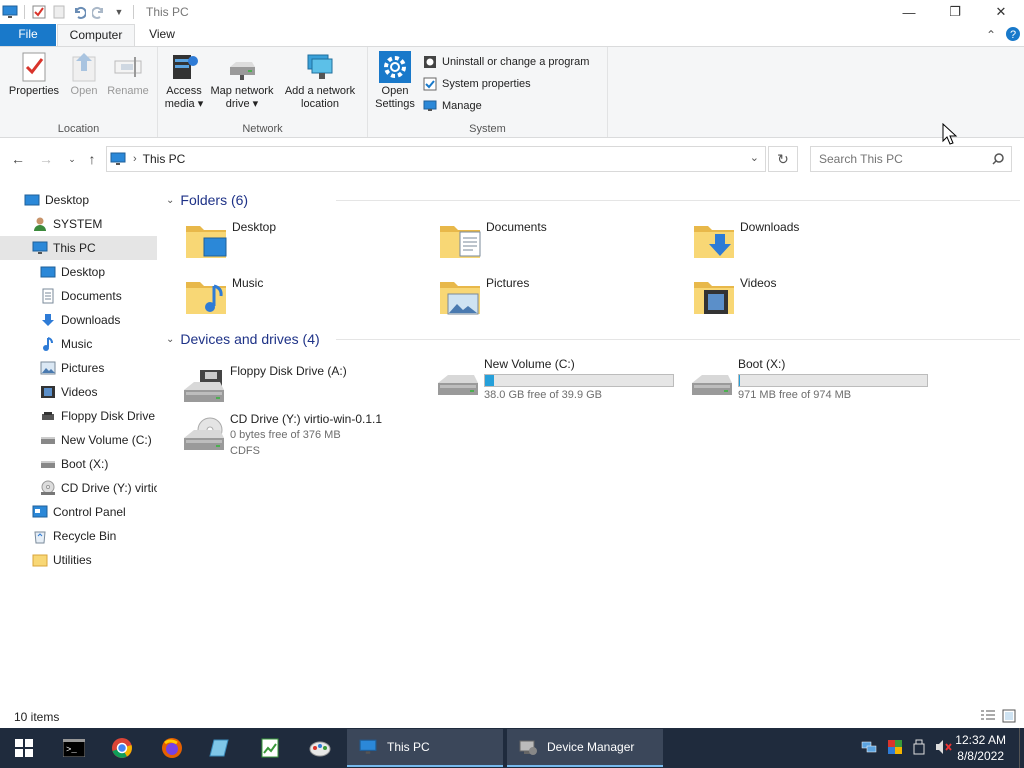  I want to click on nav-item-documents: Documents, so click(78, 296).